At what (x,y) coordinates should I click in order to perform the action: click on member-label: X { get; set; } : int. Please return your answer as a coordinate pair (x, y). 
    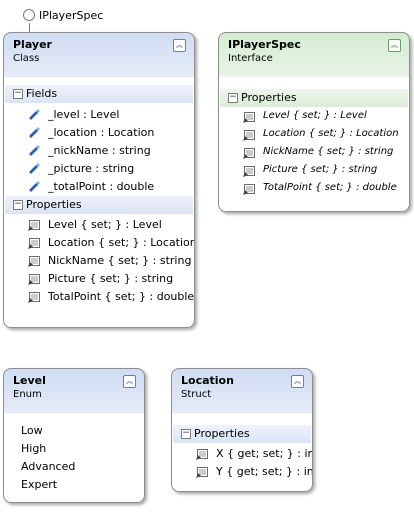
    Looking at the image, I should click on (264, 453).